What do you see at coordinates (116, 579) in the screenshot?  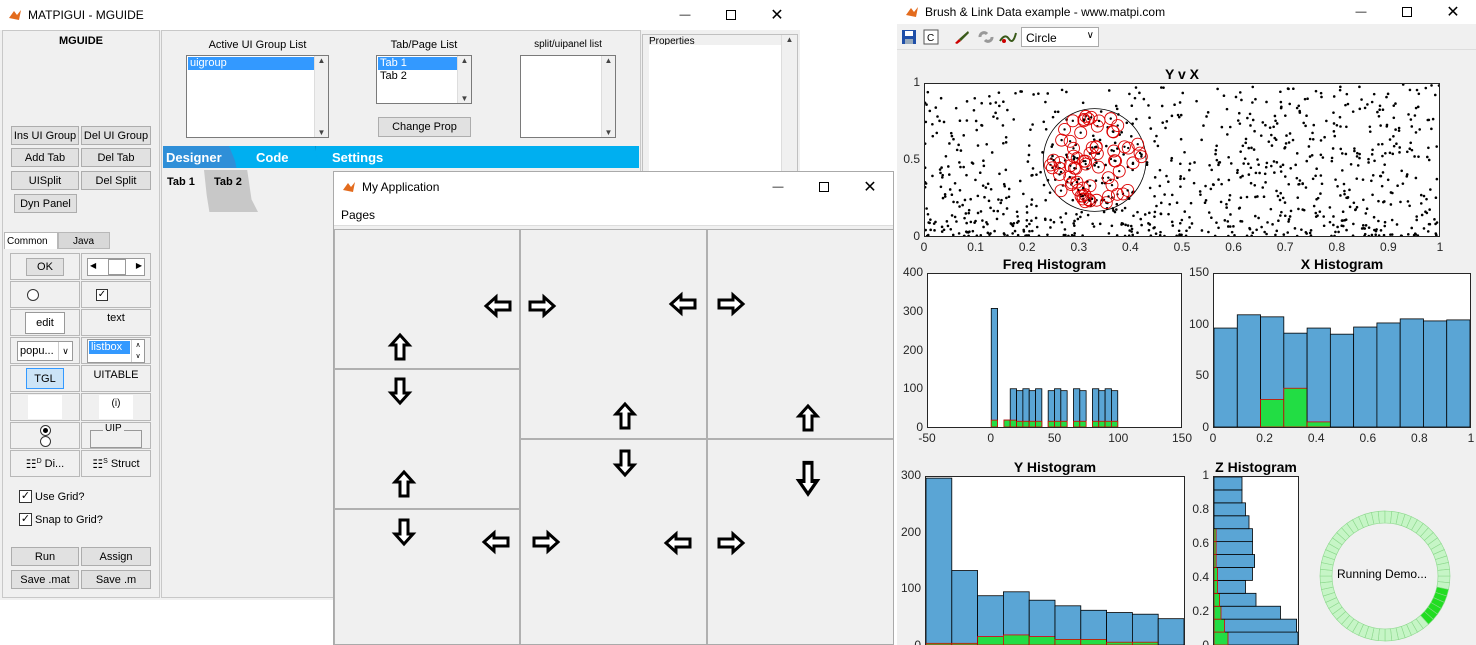 I see `save-m-button: Save .m` at bounding box center [116, 579].